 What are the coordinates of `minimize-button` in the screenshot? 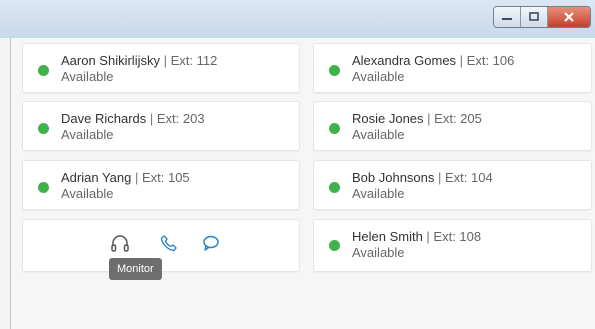 It's located at (507, 17).